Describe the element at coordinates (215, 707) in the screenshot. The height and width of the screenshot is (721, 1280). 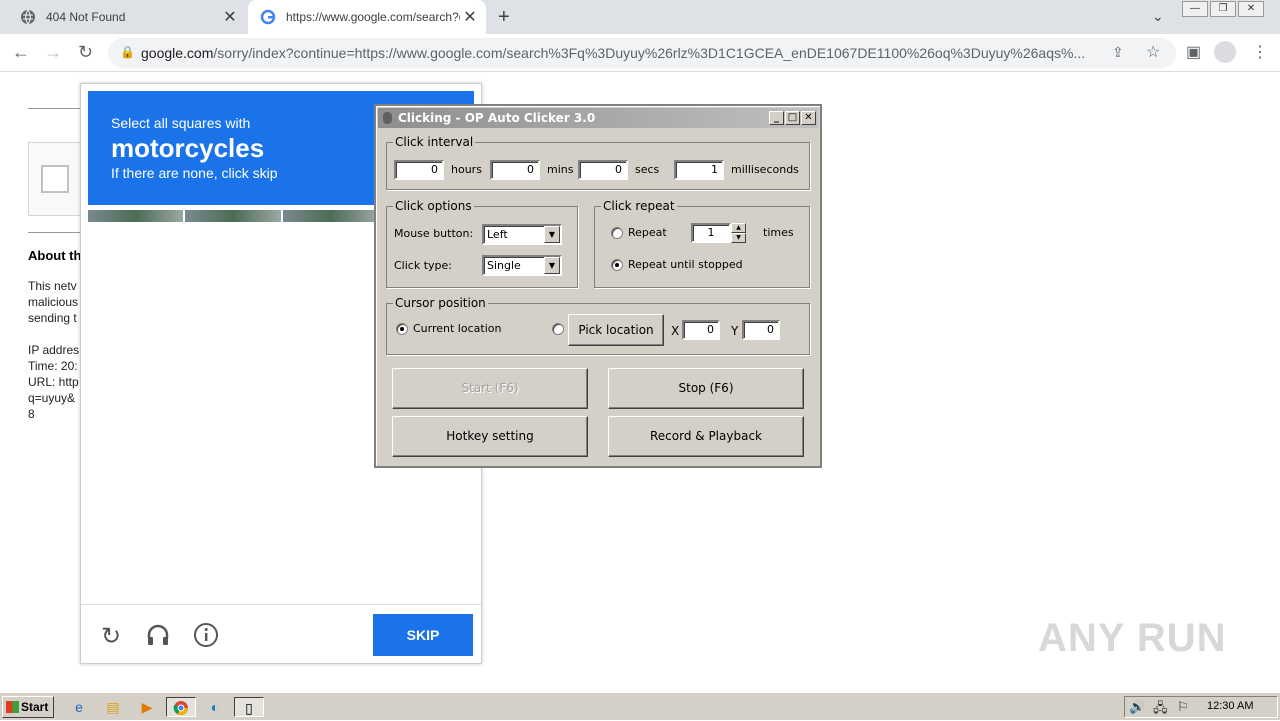
I see `edge-icon: ◐` at that location.